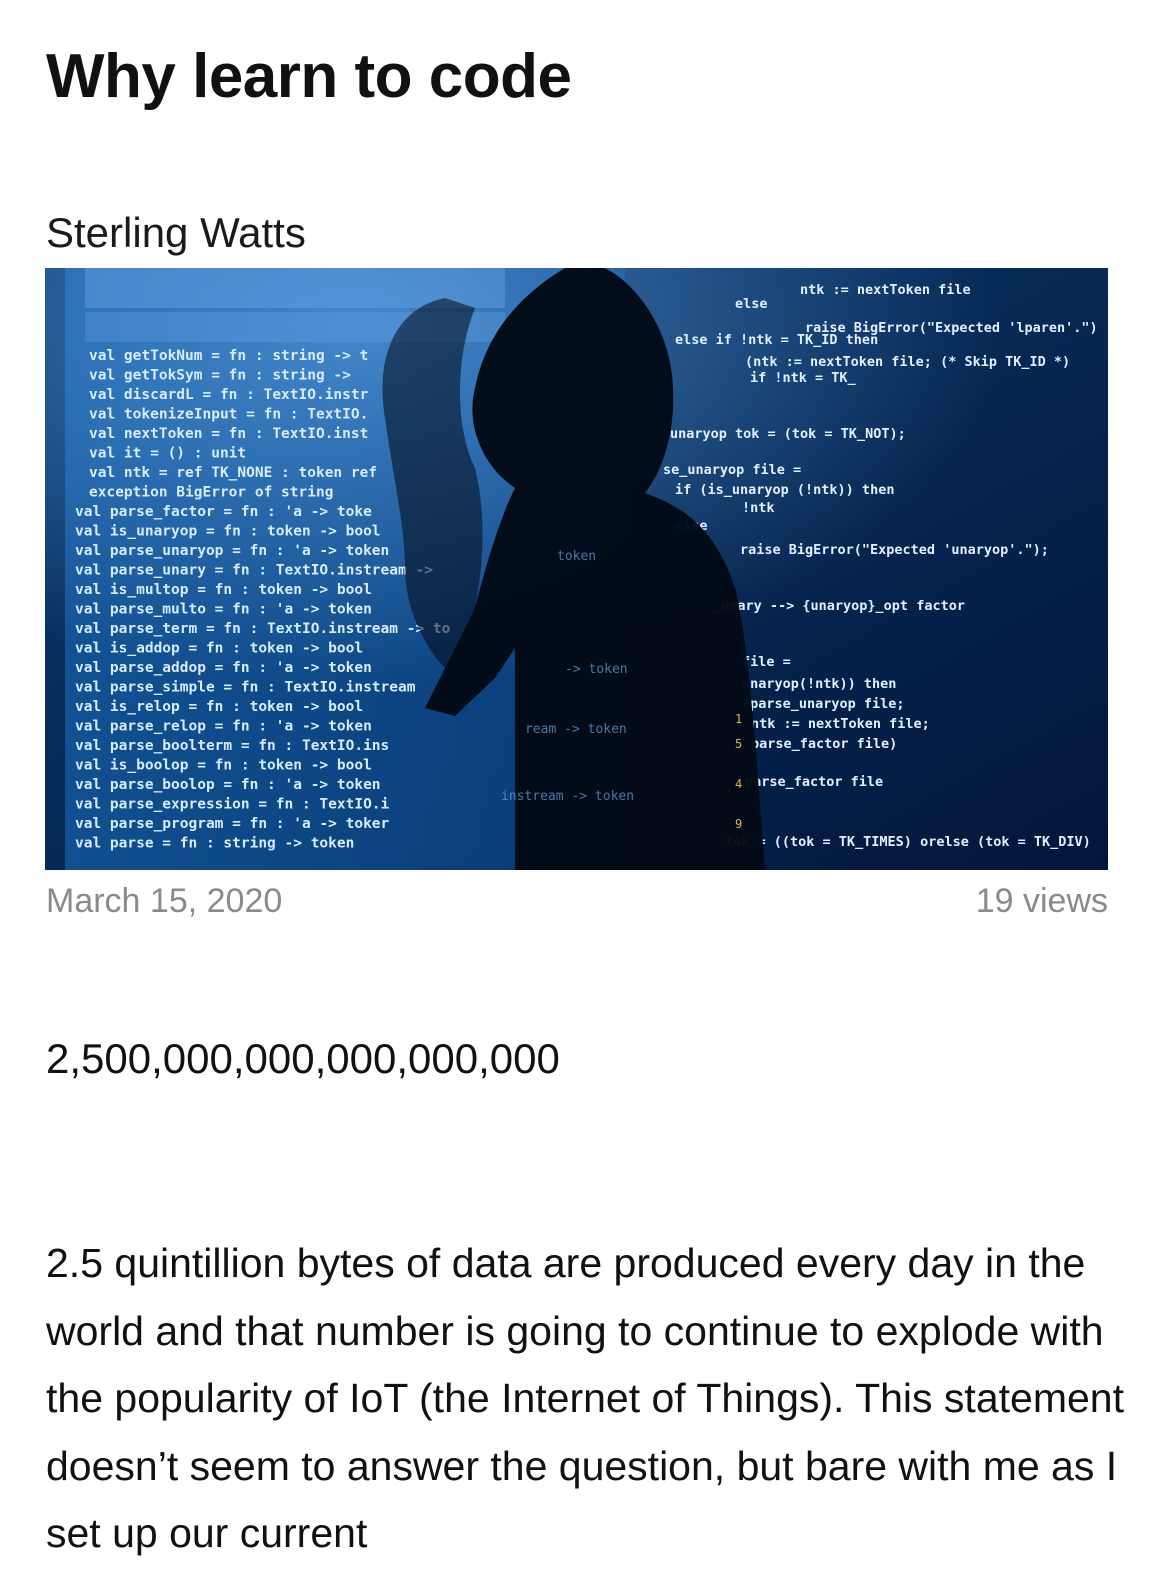 This screenshot has height=1591, width=1168. What do you see at coordinates (223, 610) in the screenshot?
I see `hero-code-line-left: val parse_multo = fn : 'a -> token` at bounding box center [223, 610].